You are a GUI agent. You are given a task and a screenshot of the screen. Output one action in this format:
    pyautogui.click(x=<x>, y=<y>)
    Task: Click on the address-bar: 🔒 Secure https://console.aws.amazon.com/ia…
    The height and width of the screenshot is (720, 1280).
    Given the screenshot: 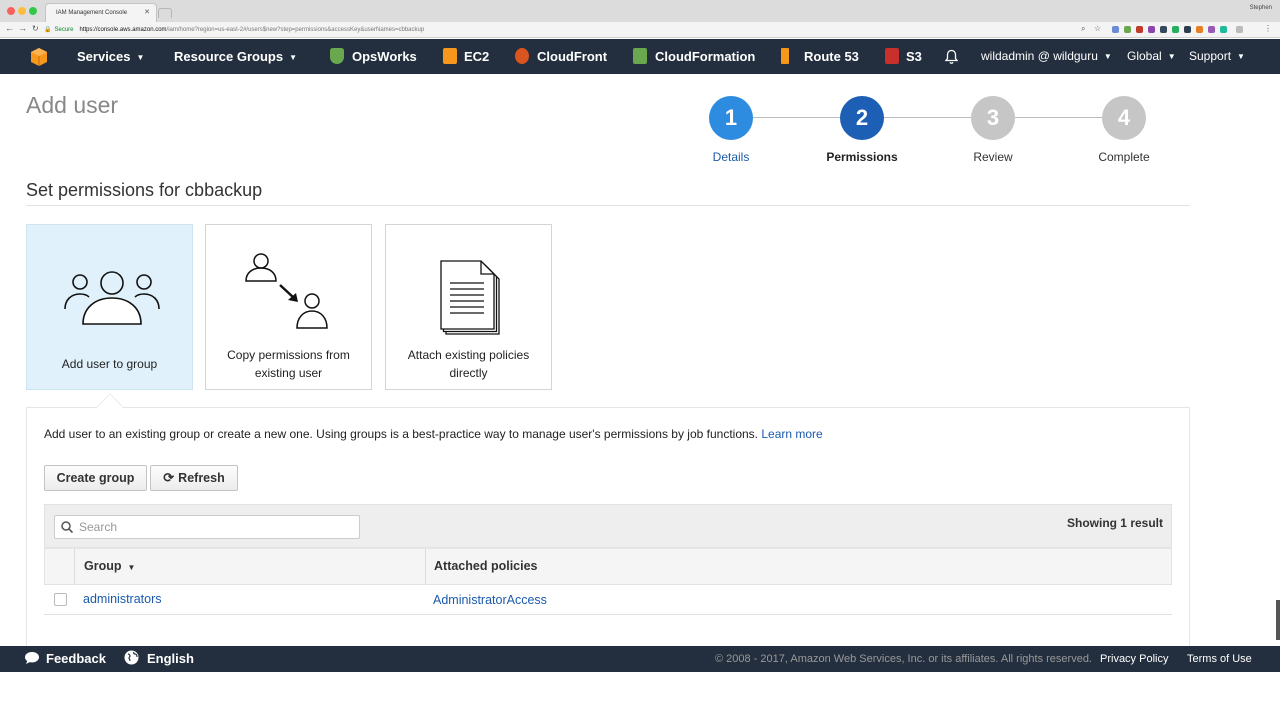 What is the action you would take?
    pyautogui.click(x=576, y=30)
    